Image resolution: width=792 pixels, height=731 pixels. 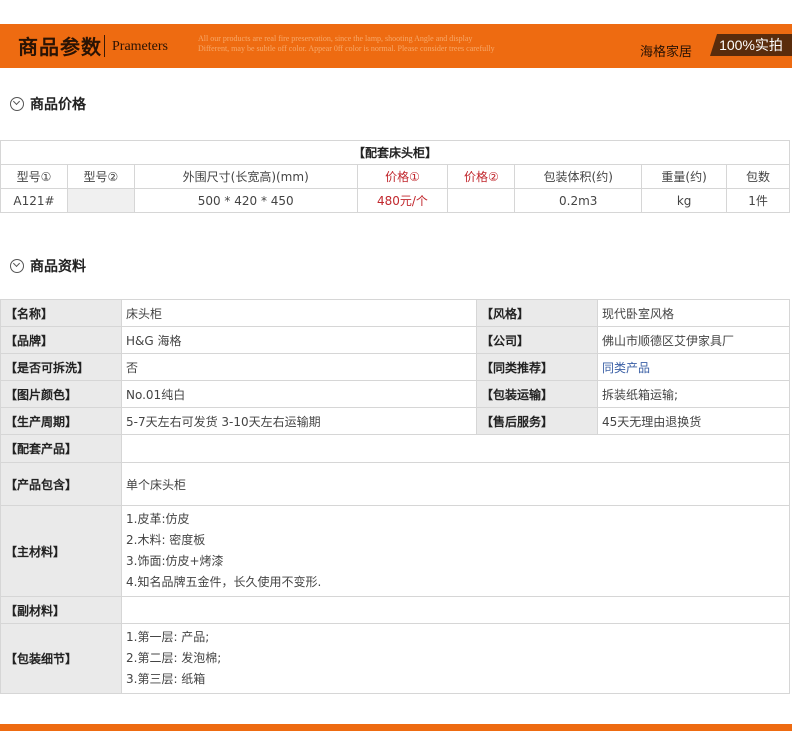 What do you see at coordinates (666, 52) in the screenshot?
I see `brand-name: 海格家居` at bounding box center [666, 52].